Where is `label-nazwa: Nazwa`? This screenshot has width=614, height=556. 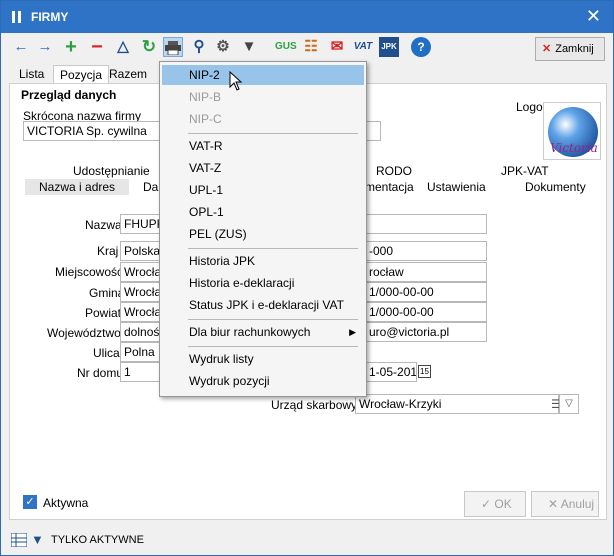 label-nazwa: Nazwa is located at coordinates (103, 225).